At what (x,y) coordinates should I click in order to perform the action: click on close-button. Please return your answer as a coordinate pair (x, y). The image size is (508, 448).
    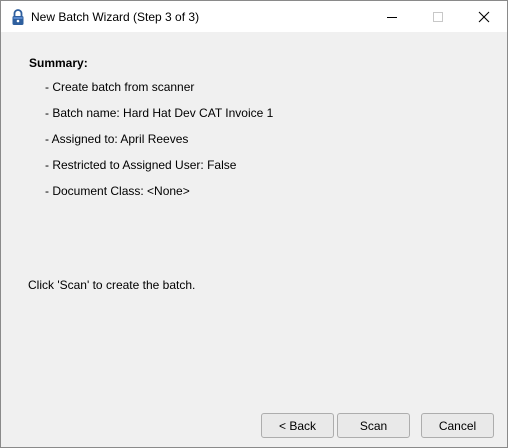
    Looking at the image, I should click on (484, 16).